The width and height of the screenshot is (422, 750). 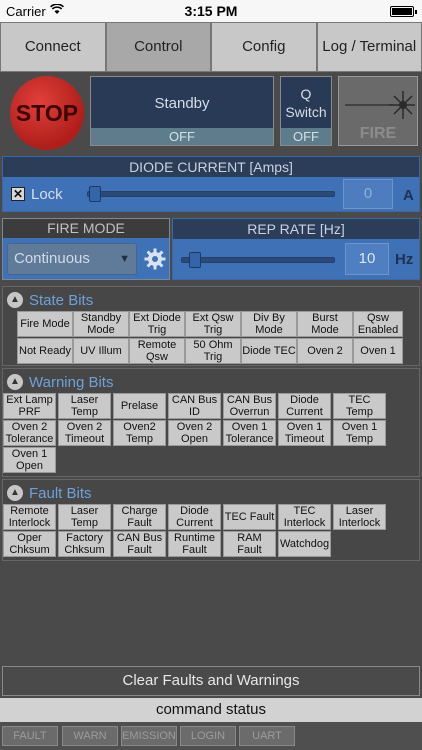 What do you see at coordinates (149, 736) in the screenshot?
I see `indicator-emission: EMISSION` at bounding box center [149, 736].